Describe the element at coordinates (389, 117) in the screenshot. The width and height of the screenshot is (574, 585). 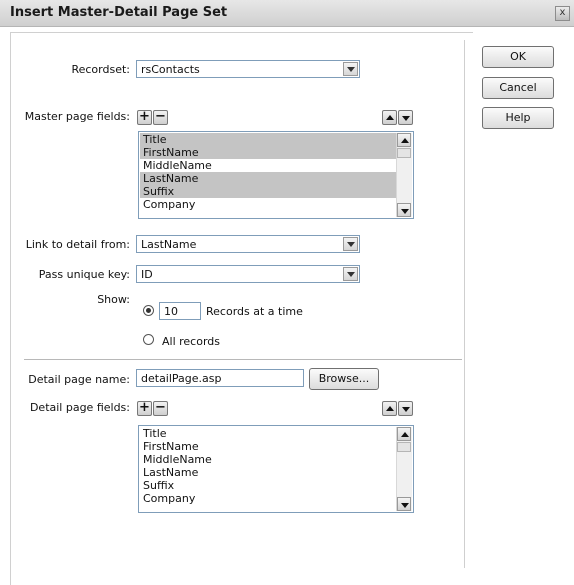
I see `master-move-up-button` at that location.